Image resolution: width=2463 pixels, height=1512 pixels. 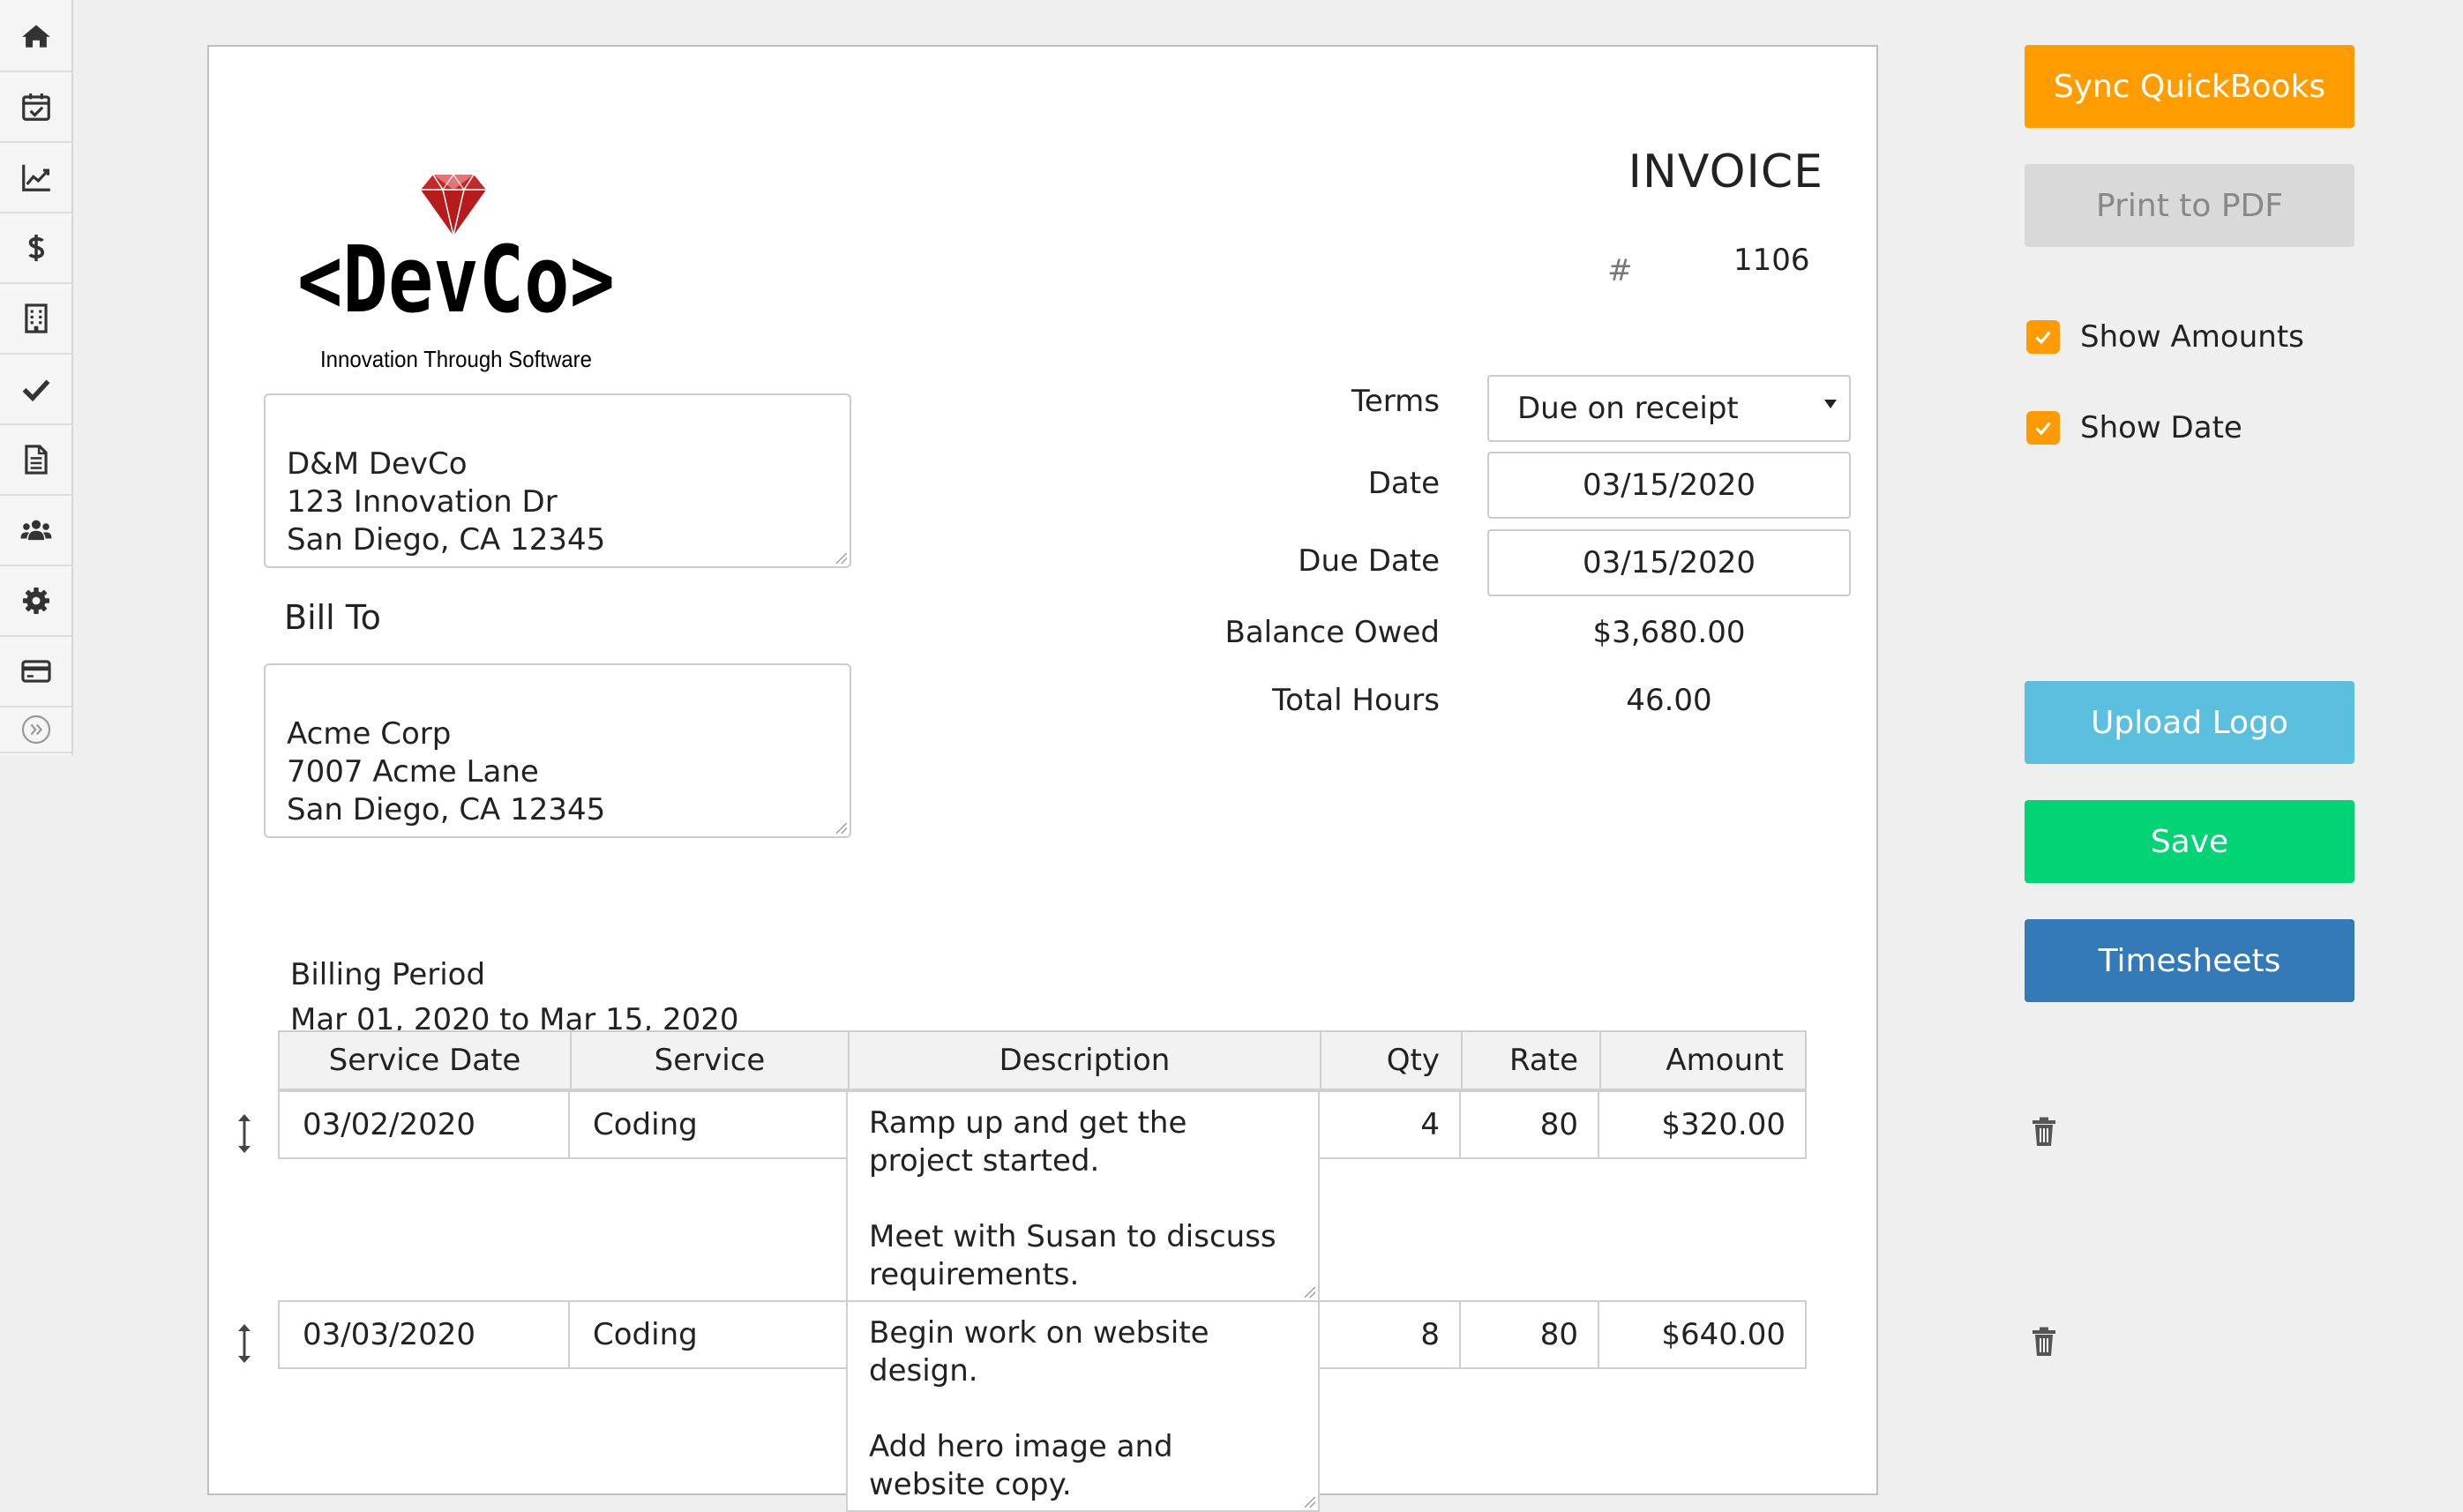 What do you see at coordinates (1395, 401) in the screenshot?
I see `terms-label: Terms` at bounding box center [1395, 401].